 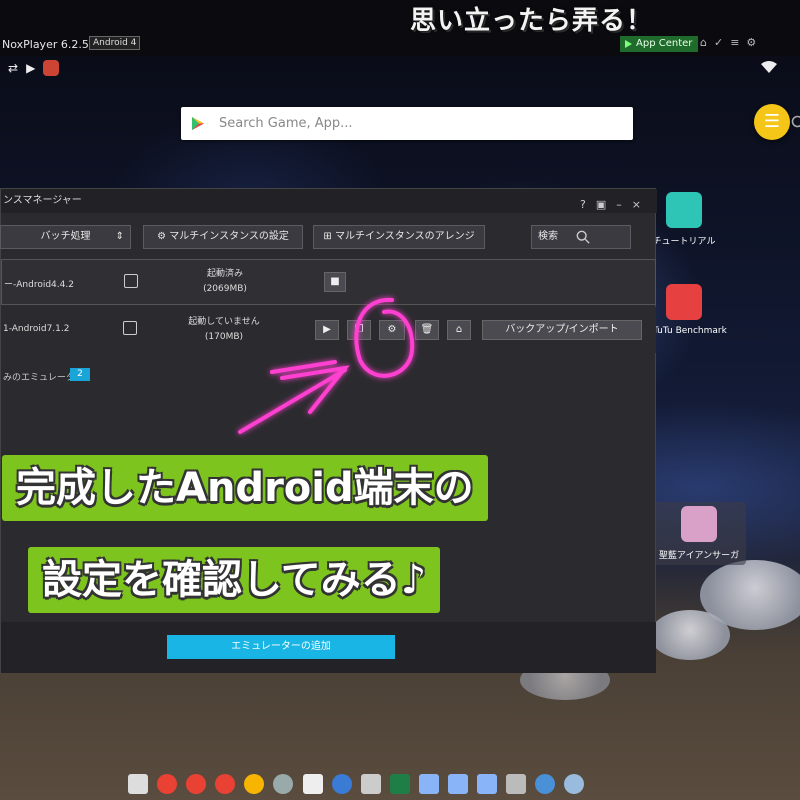 I want to click on manager-title-bar: ンスマネージャー ?▣–×, so click(x=329, y=201).